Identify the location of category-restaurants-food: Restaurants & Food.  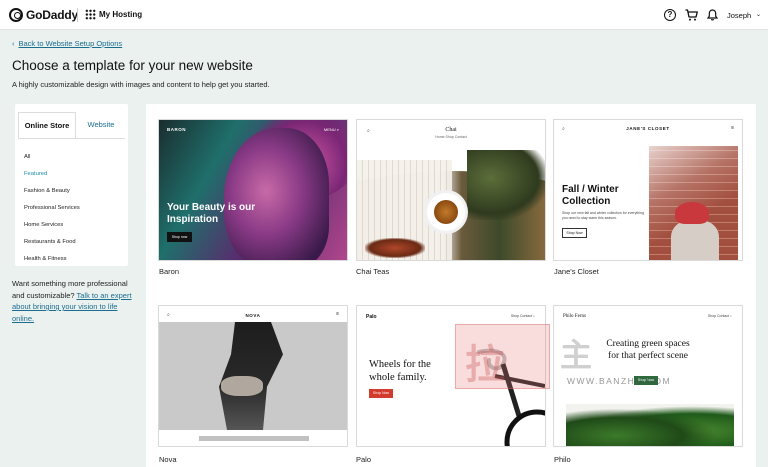
(50, 242).